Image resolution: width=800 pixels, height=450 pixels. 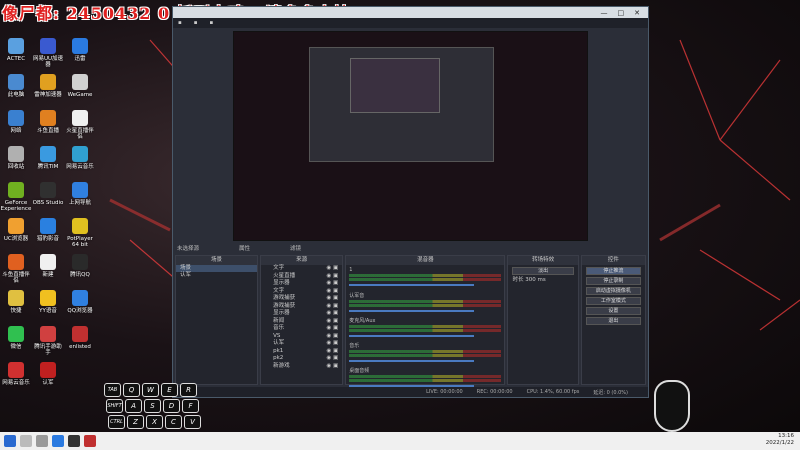 I want to click on desktop-icon: 斗鱼直播伴侣, so click(x=16, y=269).